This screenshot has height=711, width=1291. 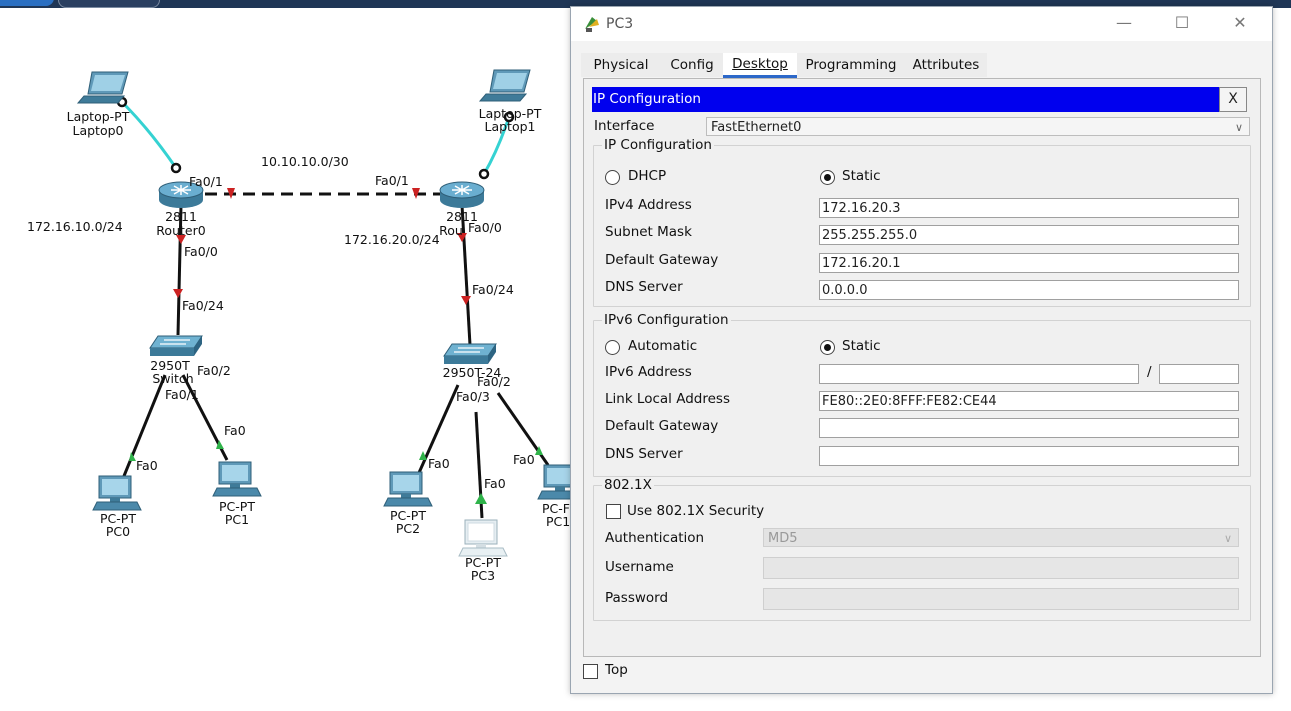 I want to click on pc1, so click(x=237, y=479).